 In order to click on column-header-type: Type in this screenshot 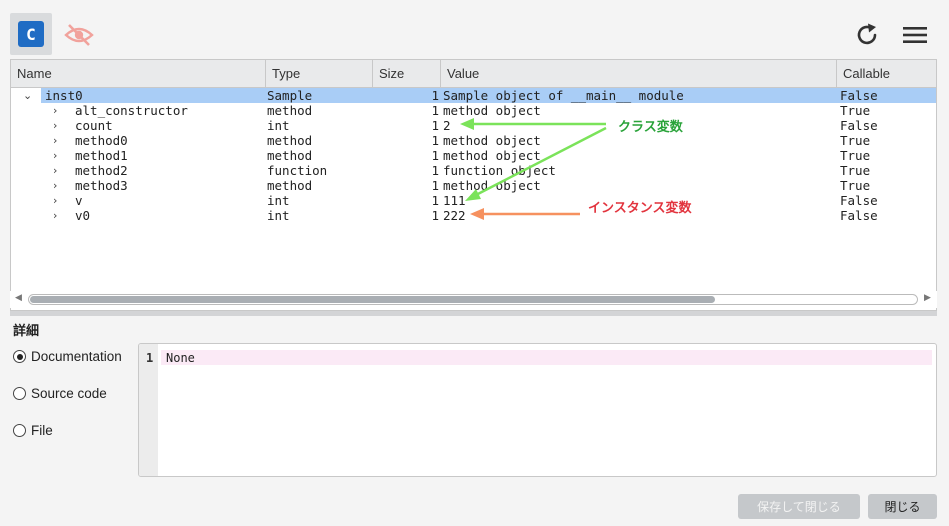, I will do `click(319, 74)`.